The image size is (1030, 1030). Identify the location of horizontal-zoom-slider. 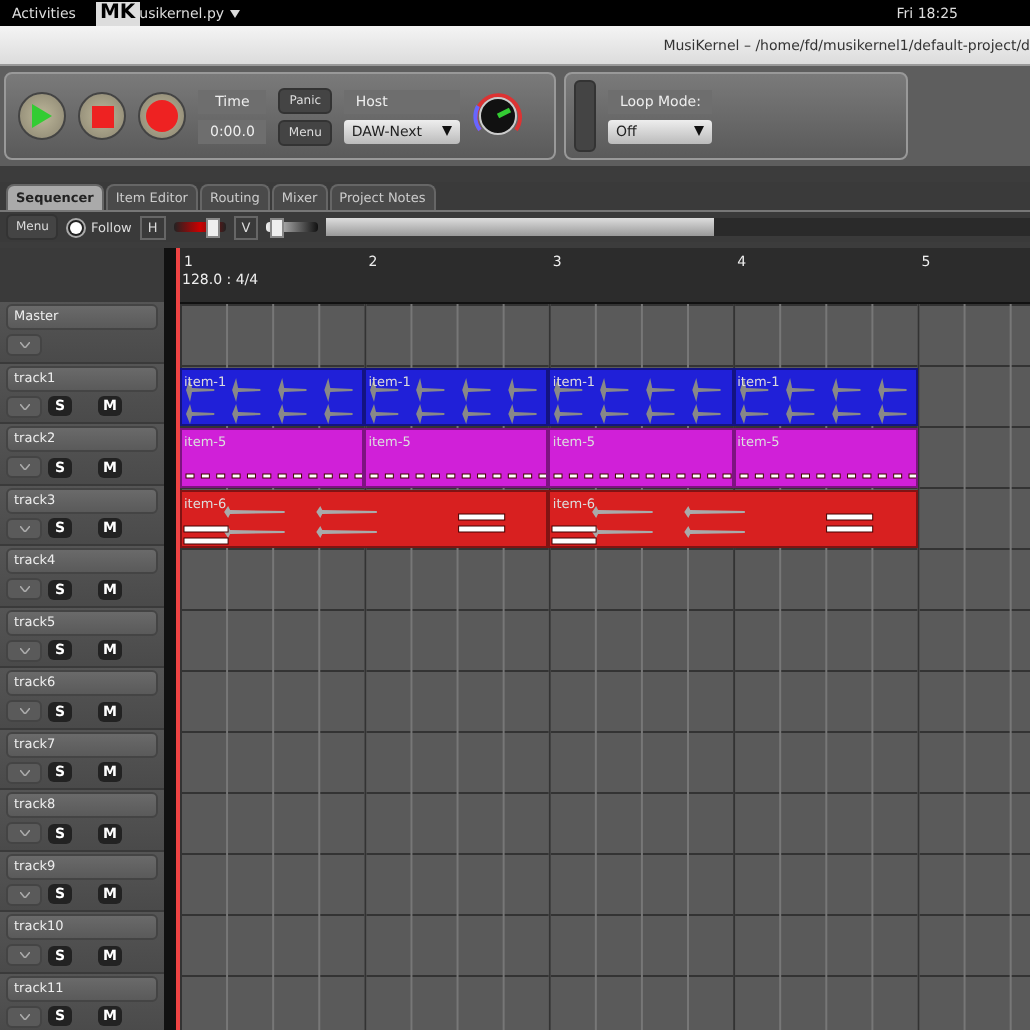
(199, 227).